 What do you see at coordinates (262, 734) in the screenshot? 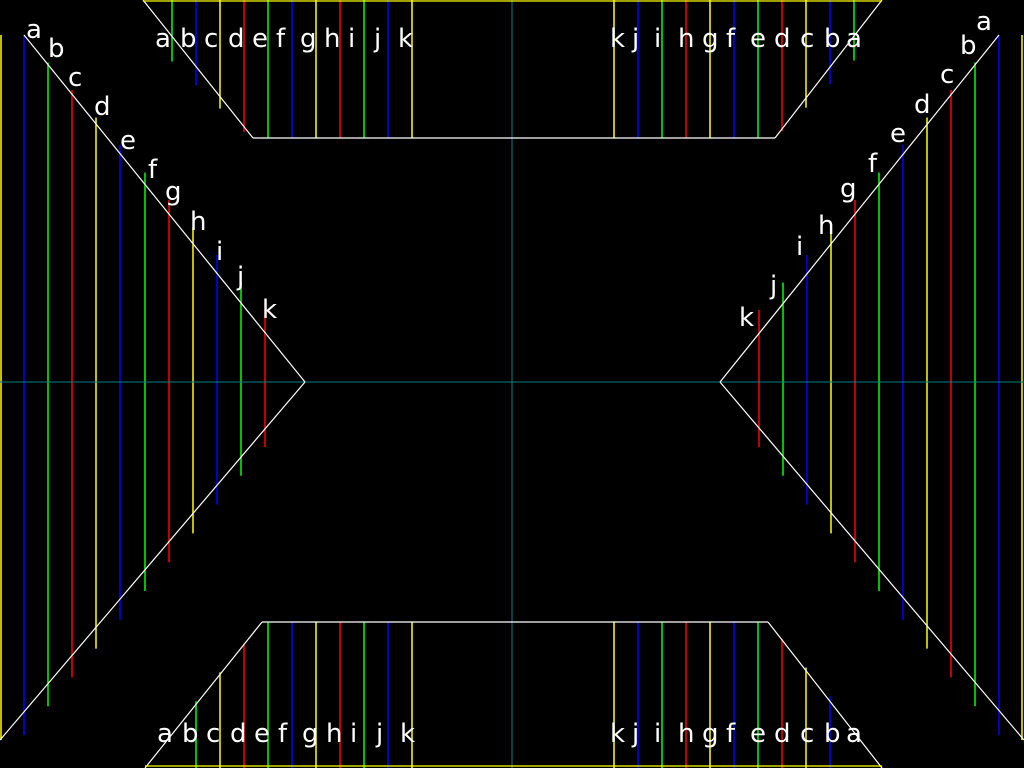
I see `bottom-left-label-e: e` at bounding box center [262, 734].